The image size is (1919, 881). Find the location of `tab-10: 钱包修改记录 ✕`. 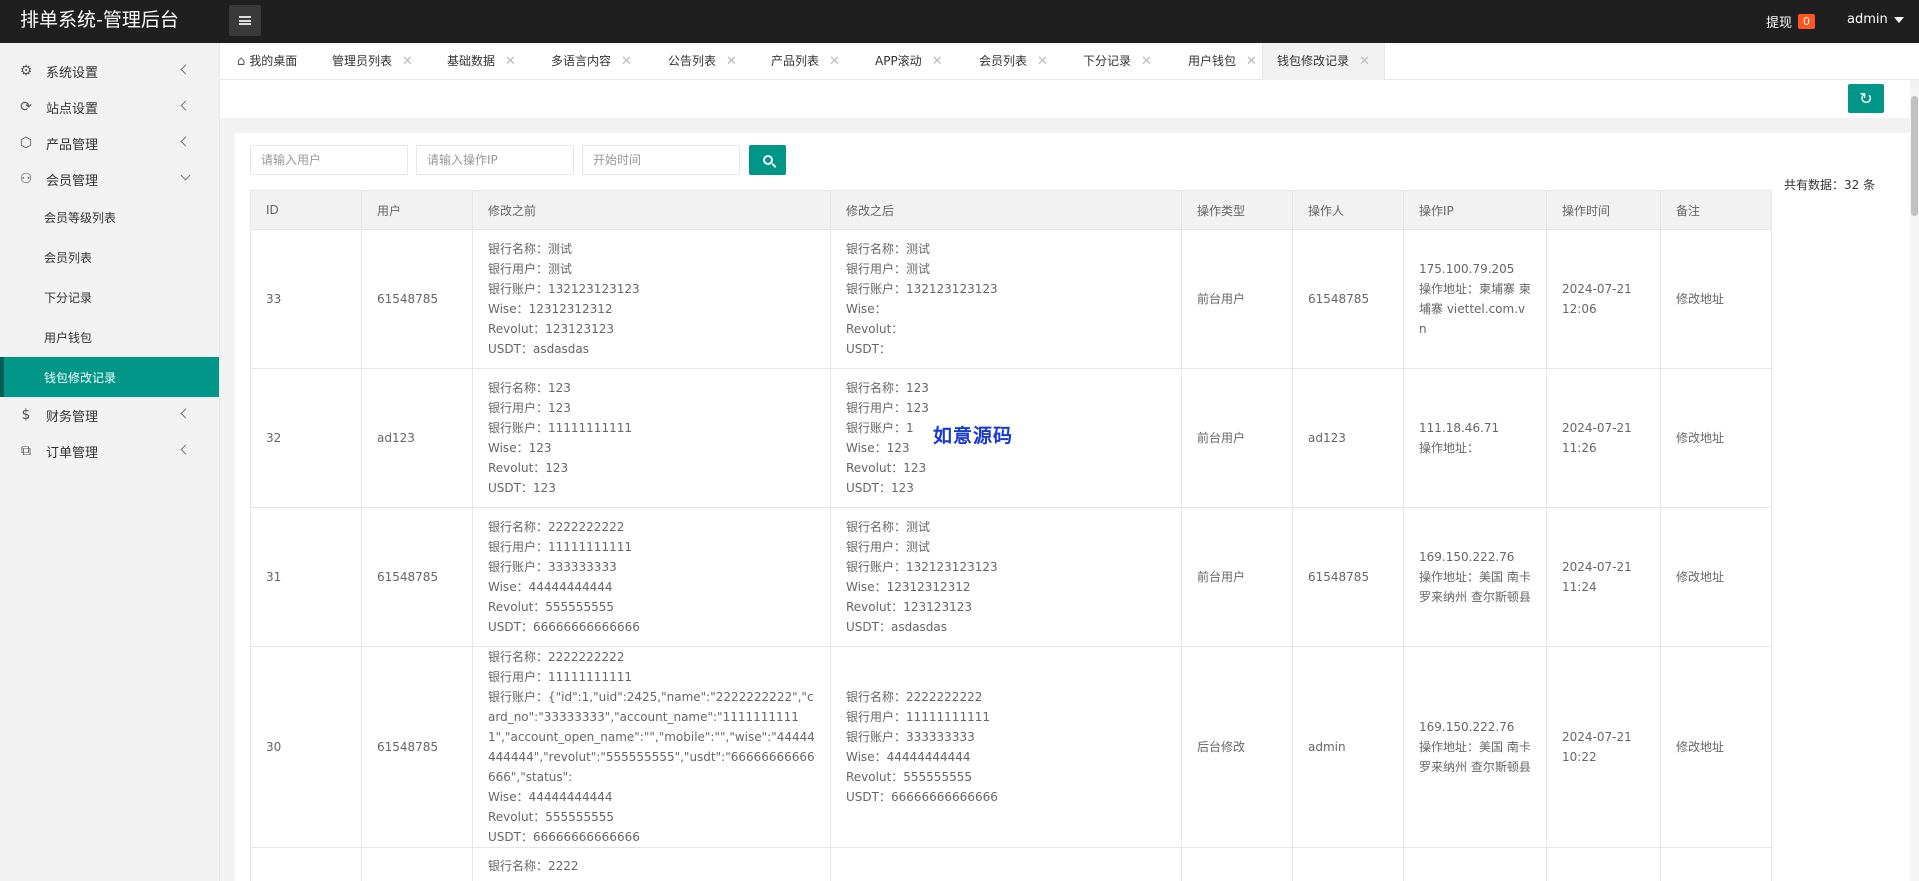

tab-10: 钱包修改记录 ✕ is located at coordinates (1323, 61).